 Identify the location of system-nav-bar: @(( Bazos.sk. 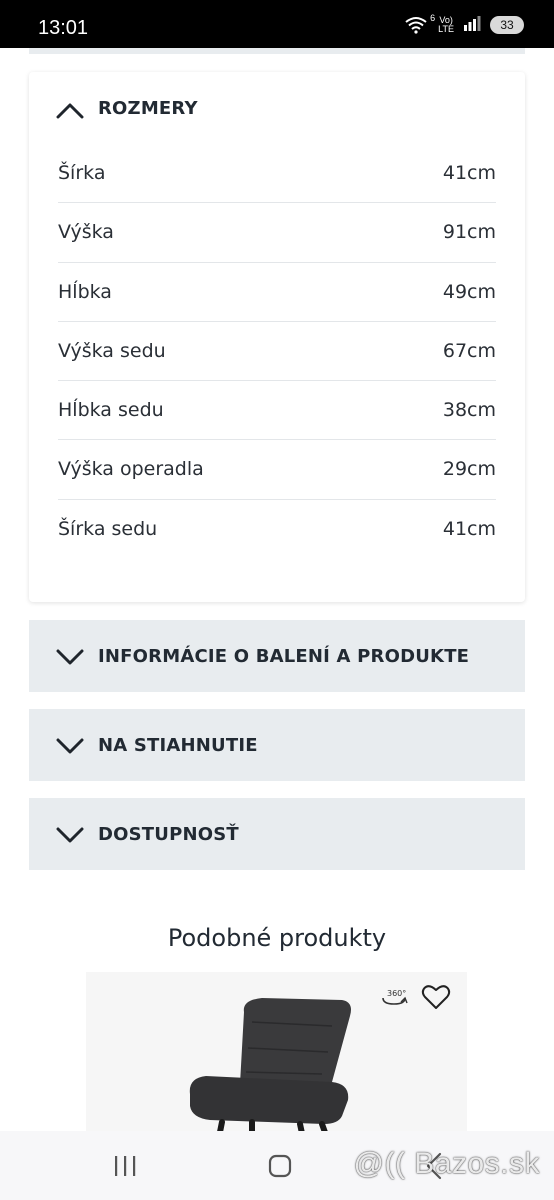
(277, 1165).